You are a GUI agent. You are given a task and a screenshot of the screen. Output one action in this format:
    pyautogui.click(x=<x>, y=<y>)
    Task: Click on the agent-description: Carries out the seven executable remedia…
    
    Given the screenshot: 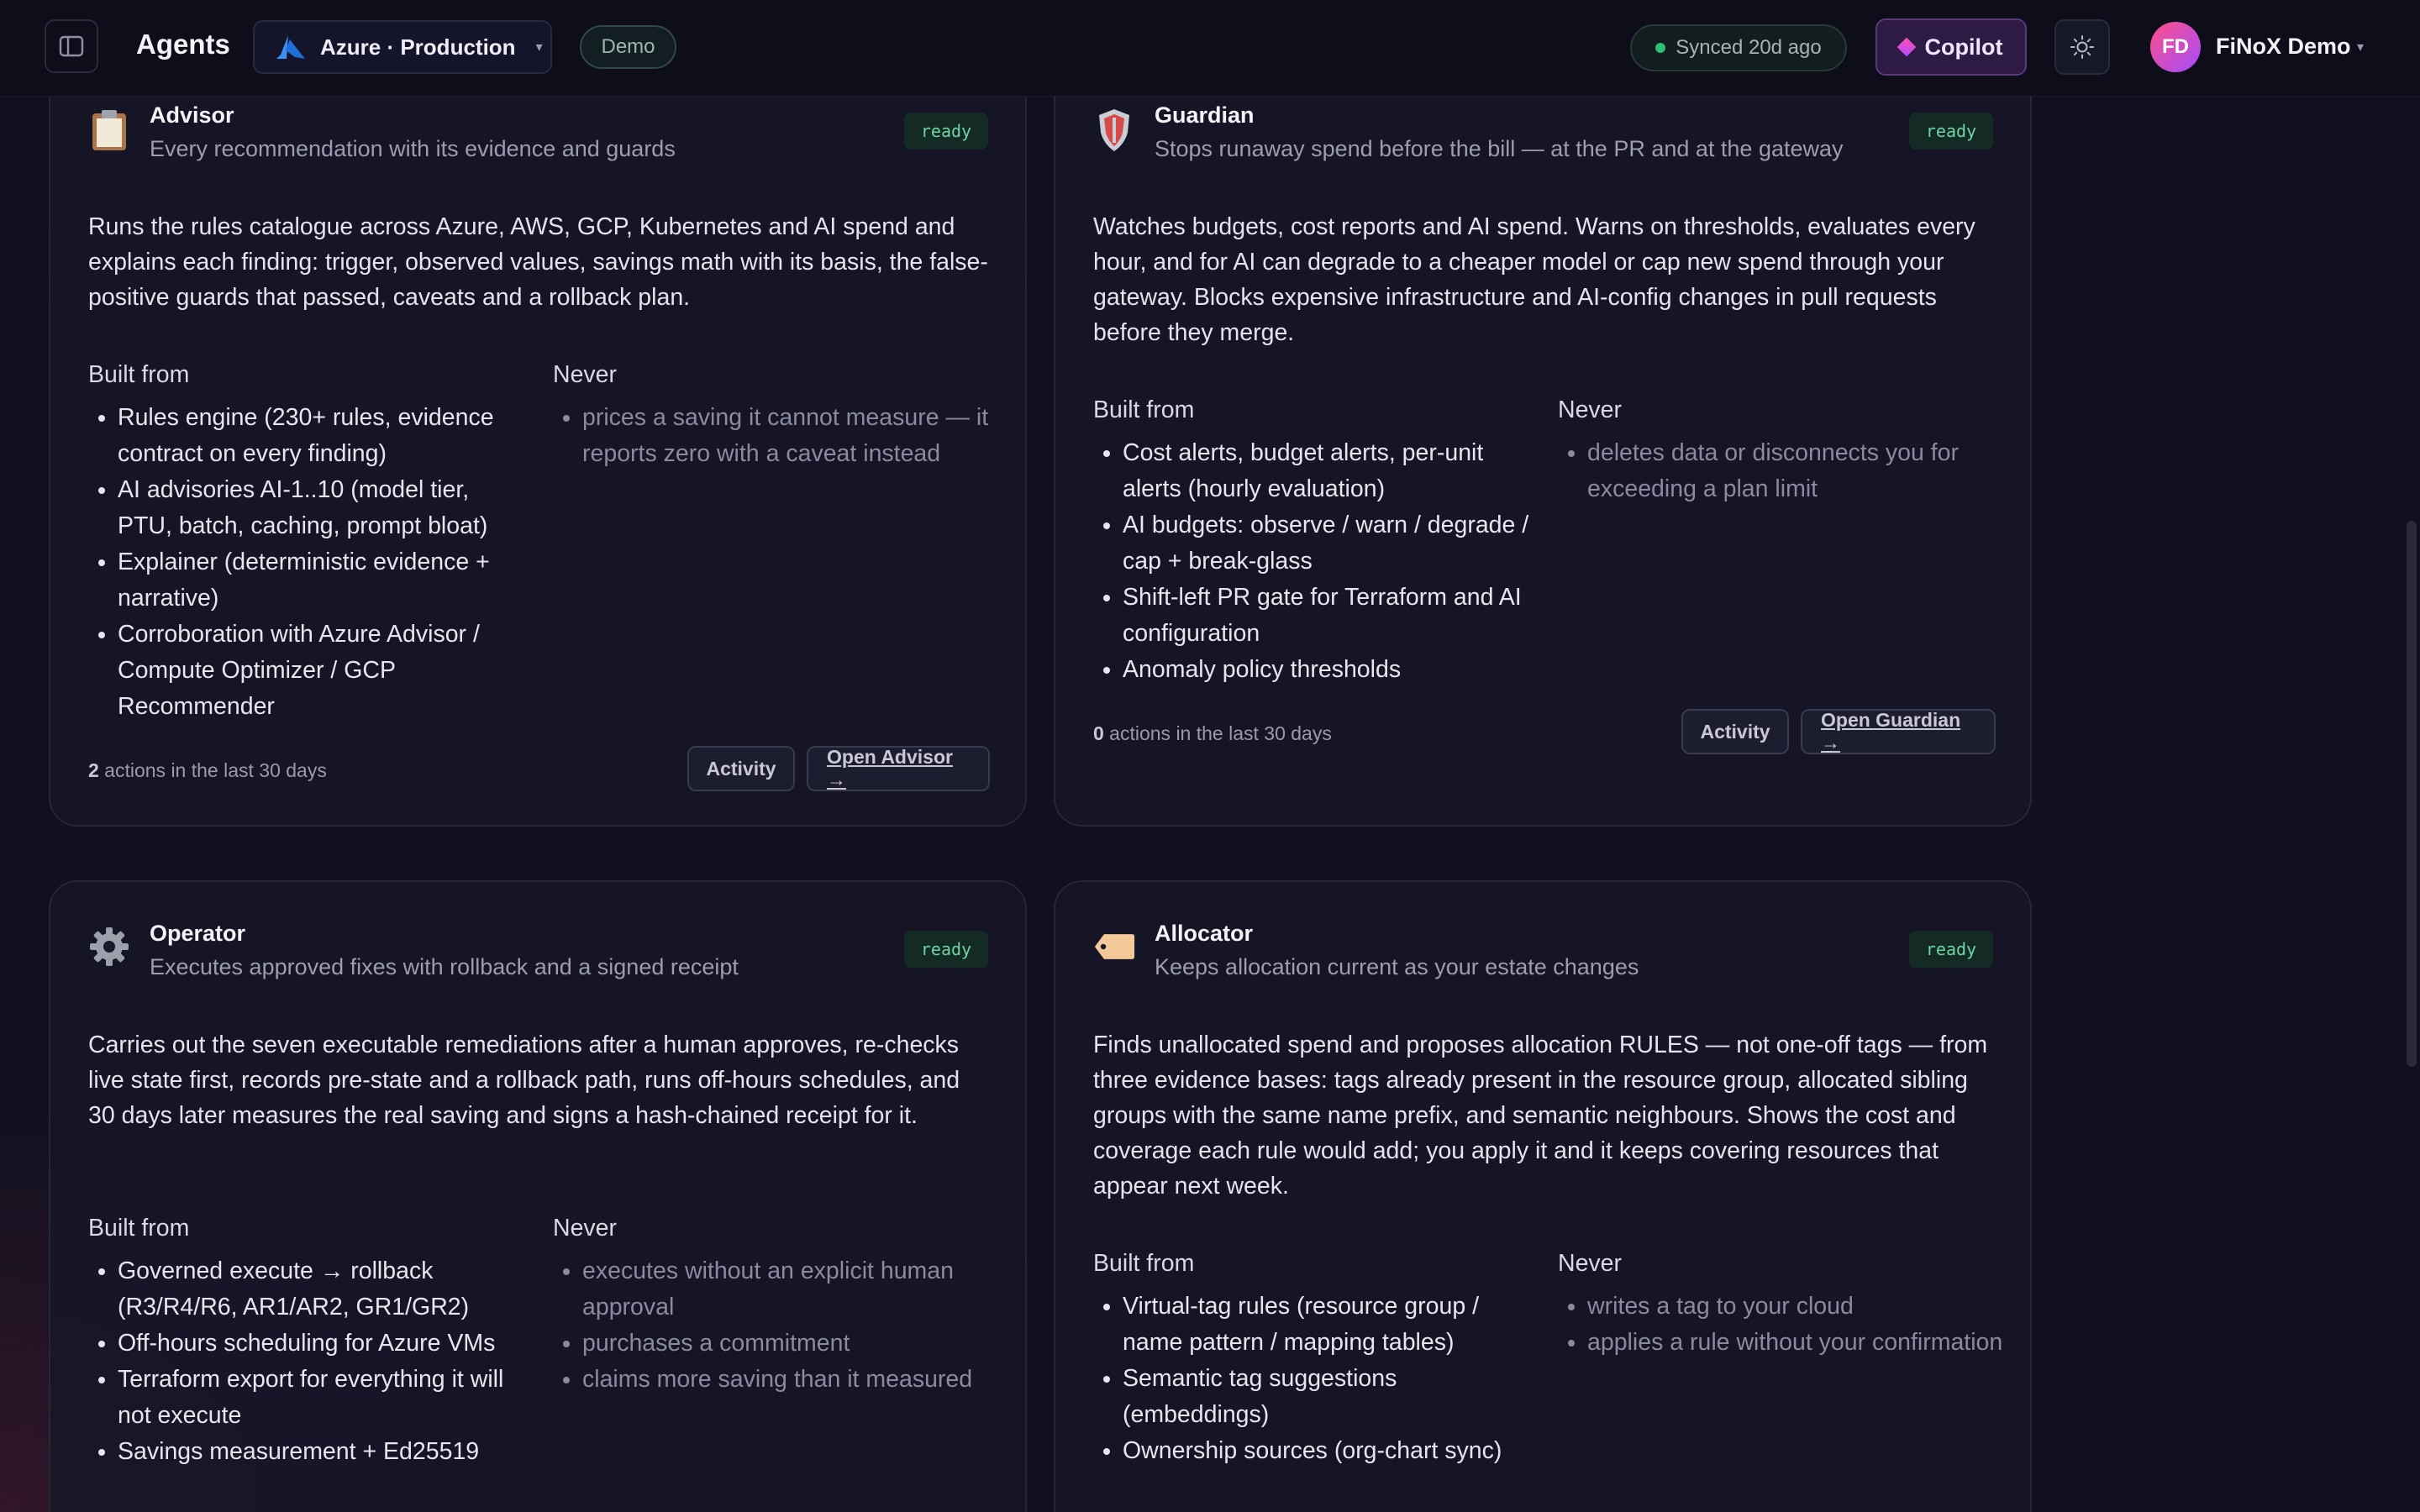 What is the action you would take?
    pyautogui.click(x=524, y=1080)
    